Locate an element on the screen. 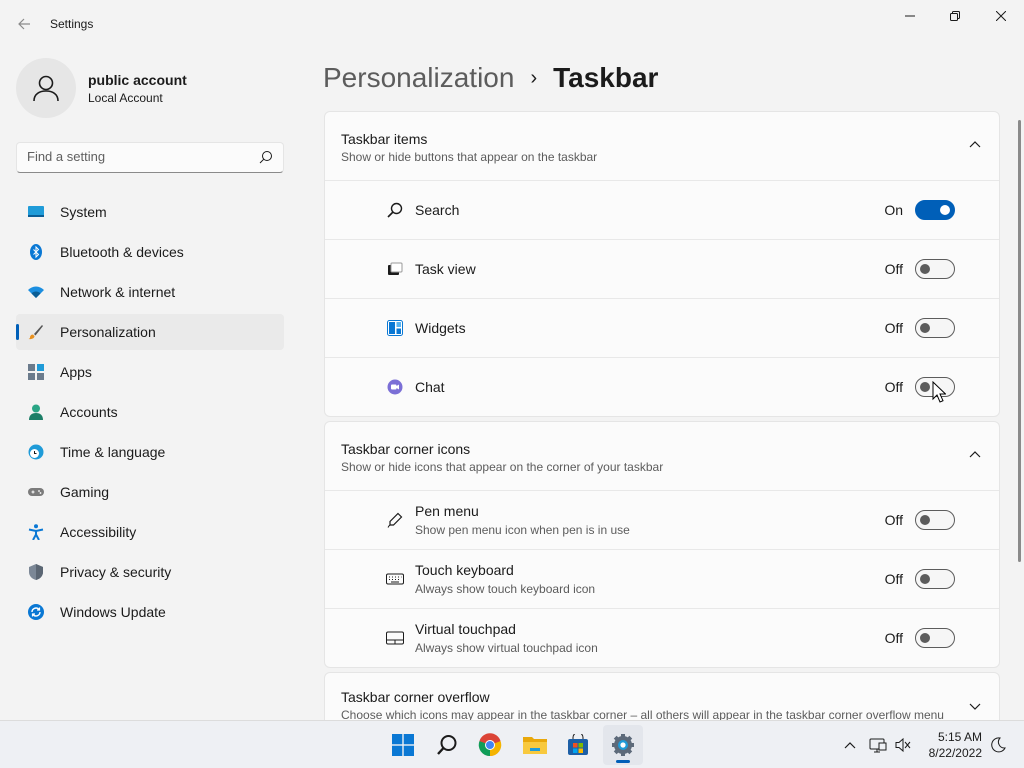 Image resolution: width=1024 pixels, height=768 pixels. setting-label: Touch keyboard is located at coordinates (464, 570).